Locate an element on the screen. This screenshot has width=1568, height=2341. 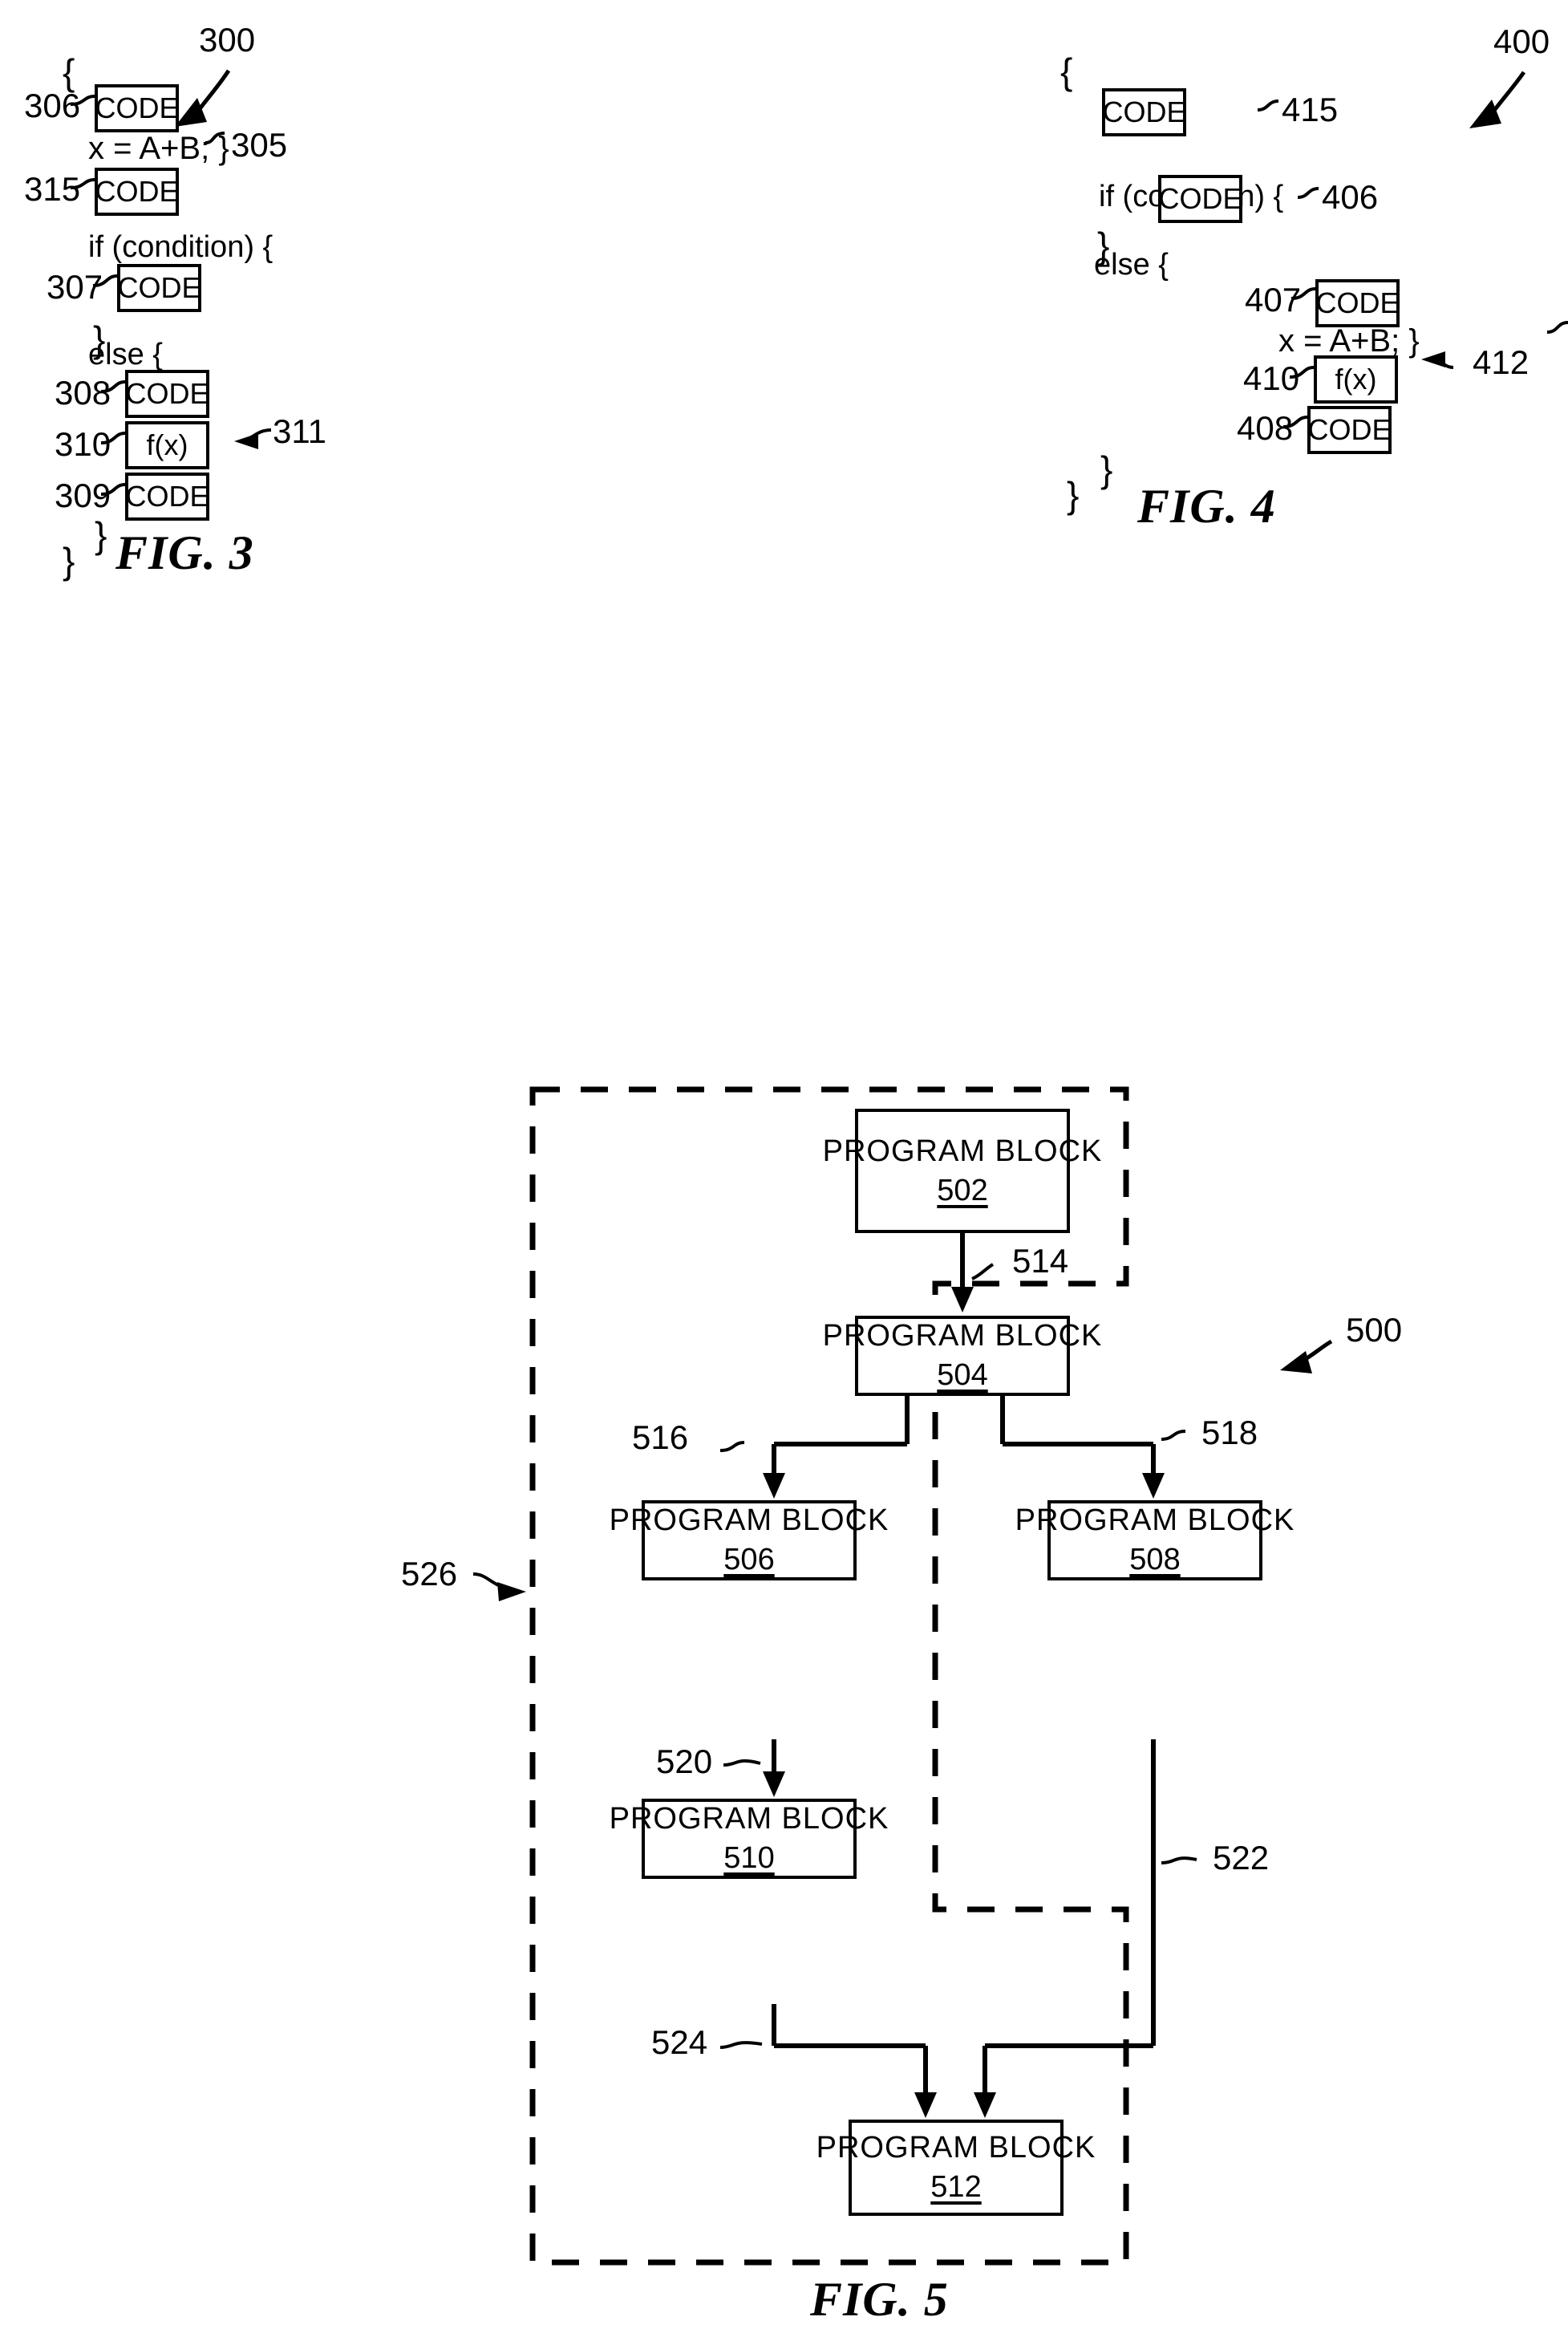
fig5-program-block-504: PROGRAM BLOCK 504 is located at coordinates (962, 1356).